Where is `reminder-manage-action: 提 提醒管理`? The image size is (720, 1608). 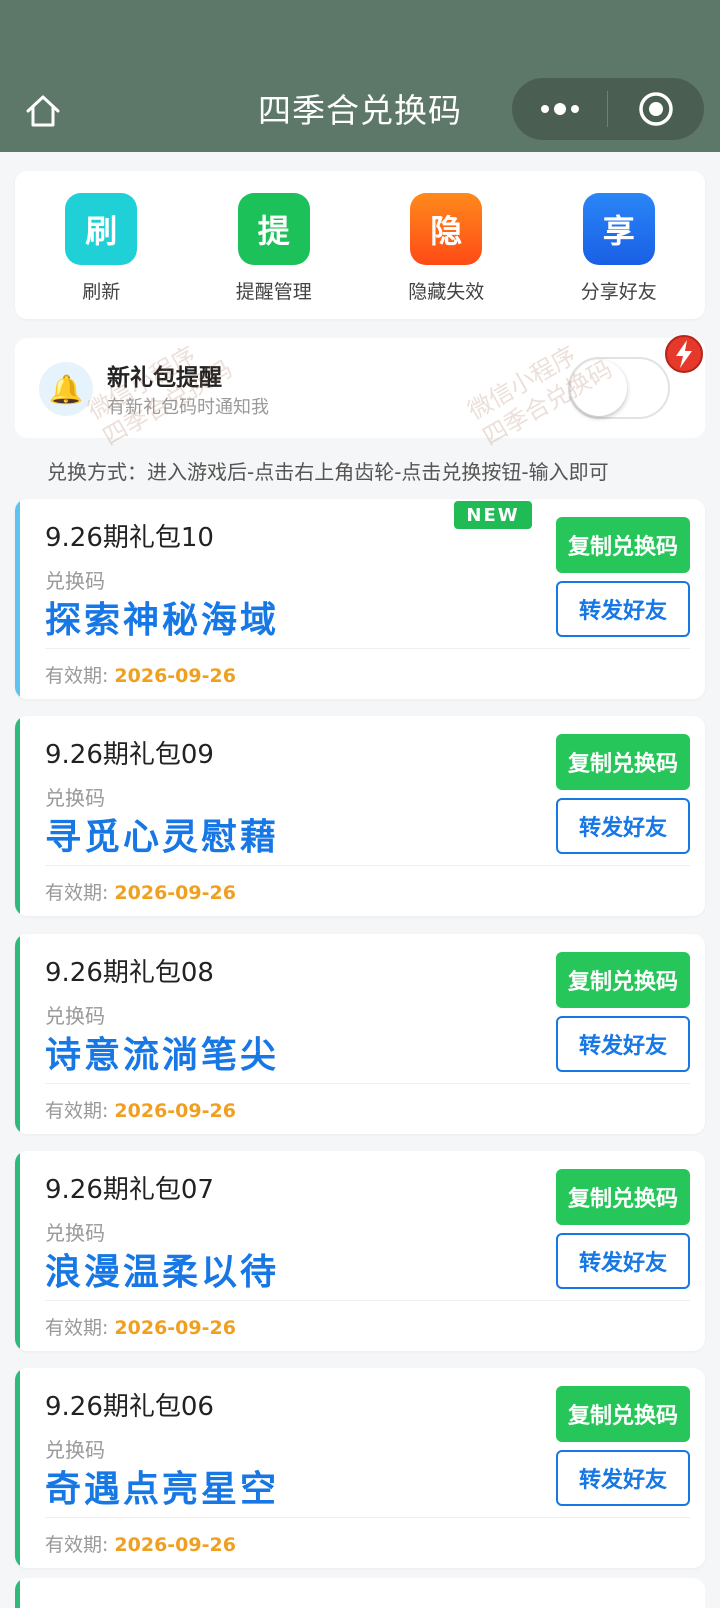 reminder-manage-action: 提 提醒管理 is located at coordinates (274, 245).